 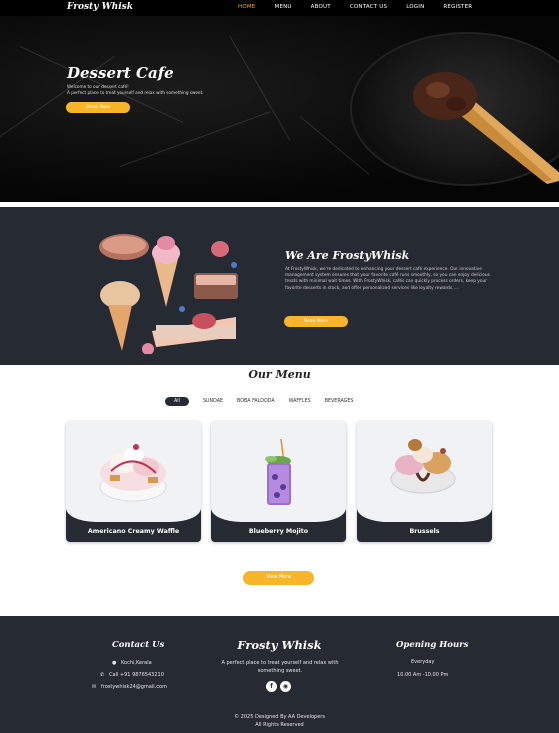 I want to click on facebook-icon: f, so click(x=271, y=686).